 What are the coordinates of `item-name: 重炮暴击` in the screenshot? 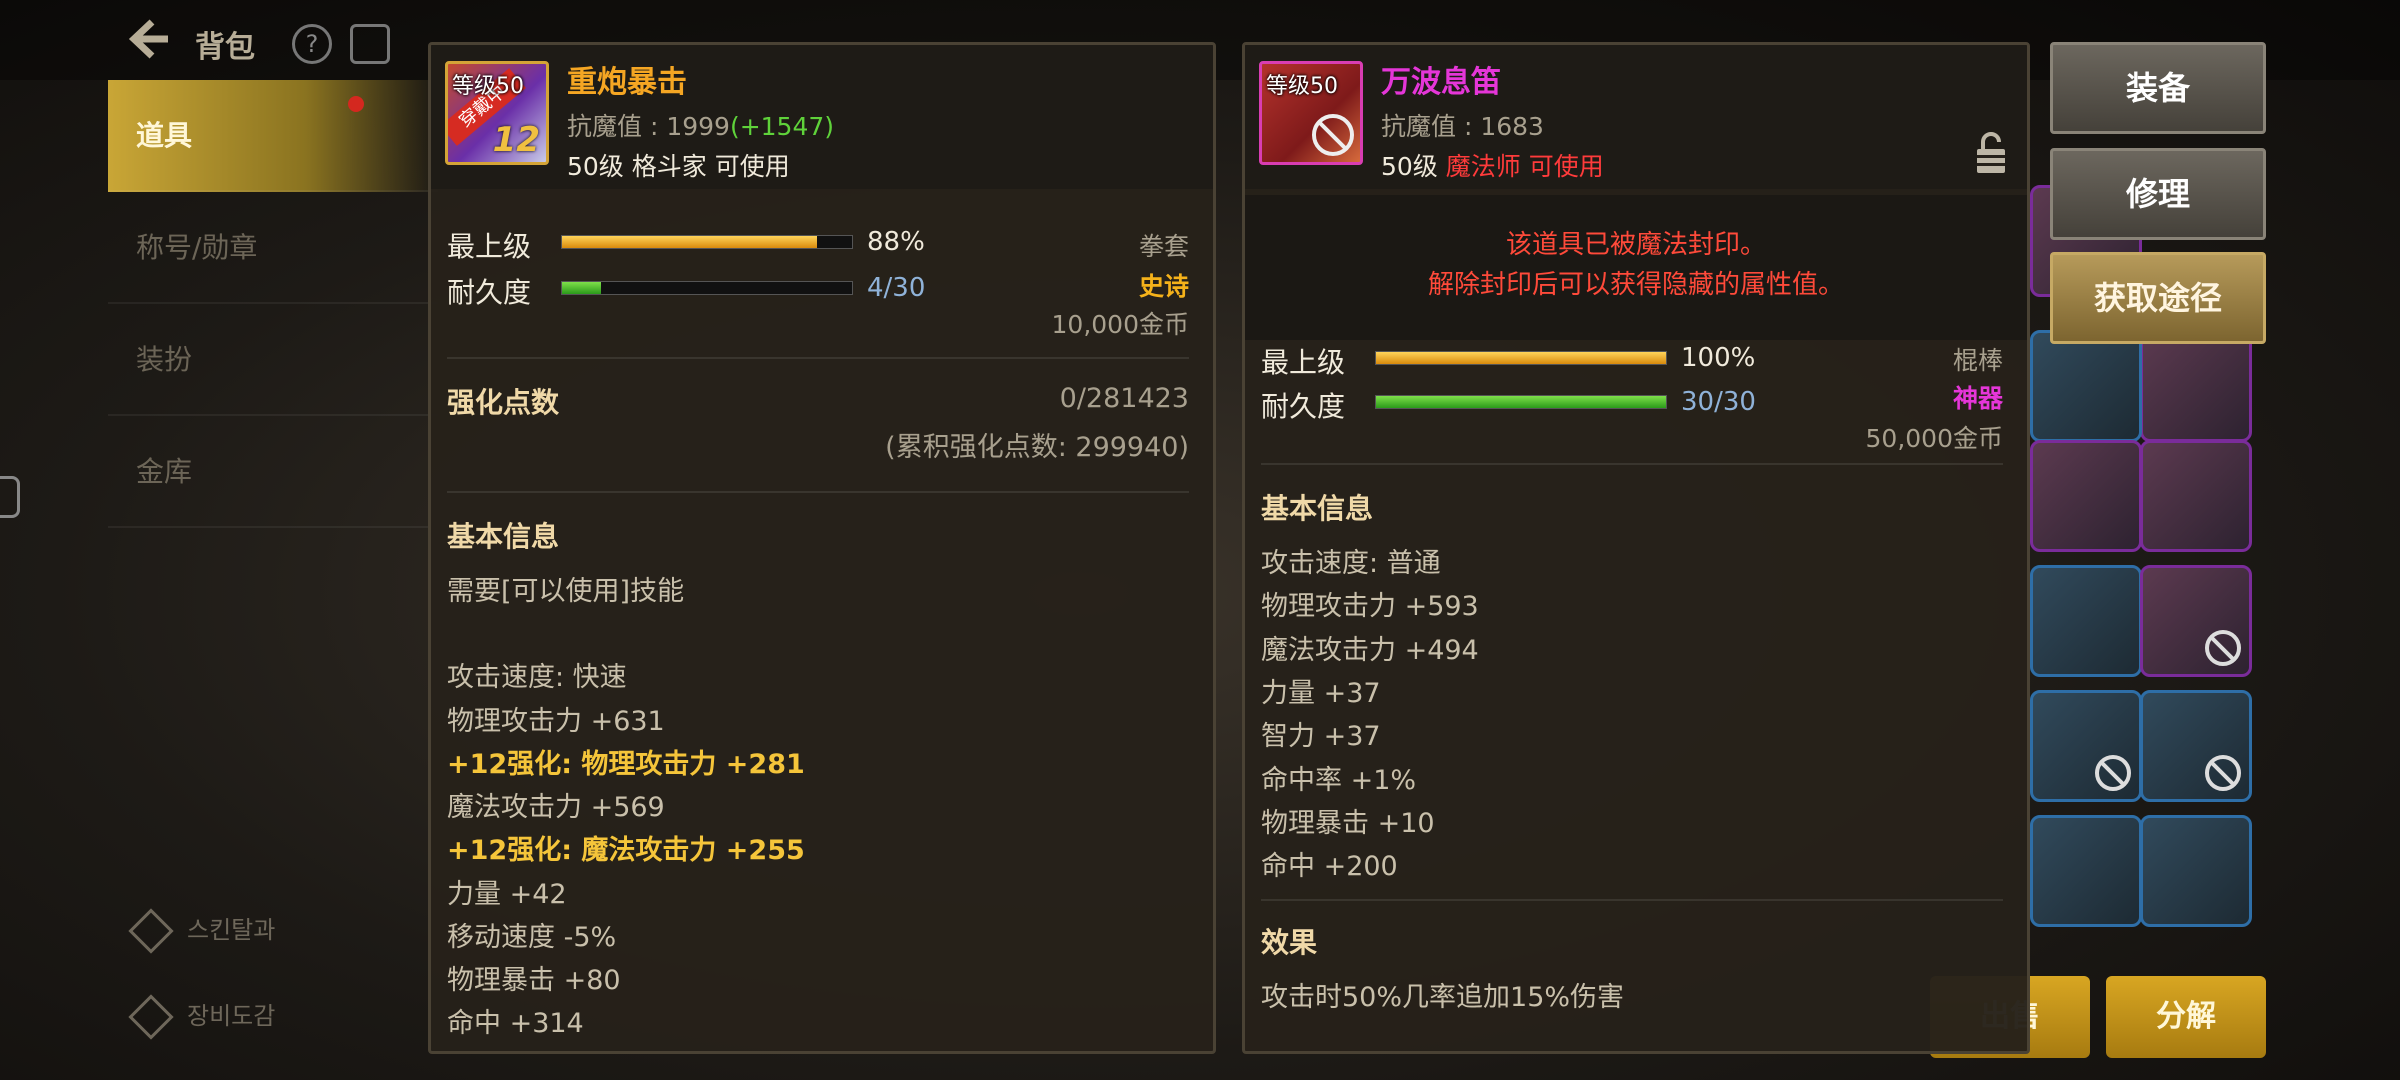 It's located at (627, 82).